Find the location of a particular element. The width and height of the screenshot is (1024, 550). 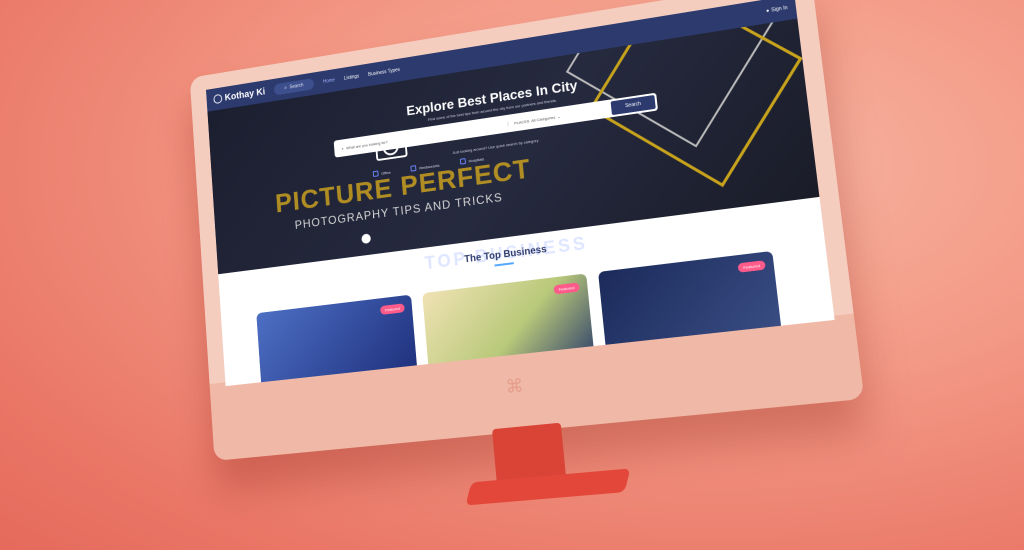

sign-in-label: Sign In is located at coordinates (779, 9).